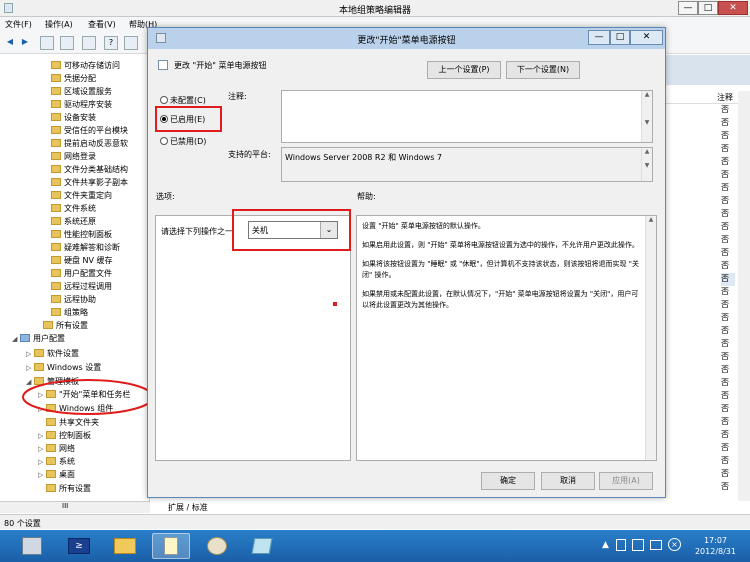  Describe the element at coordinates (183, 141) in the screenshot. I see `radio-disabled: 已禁用(D)` at that location.